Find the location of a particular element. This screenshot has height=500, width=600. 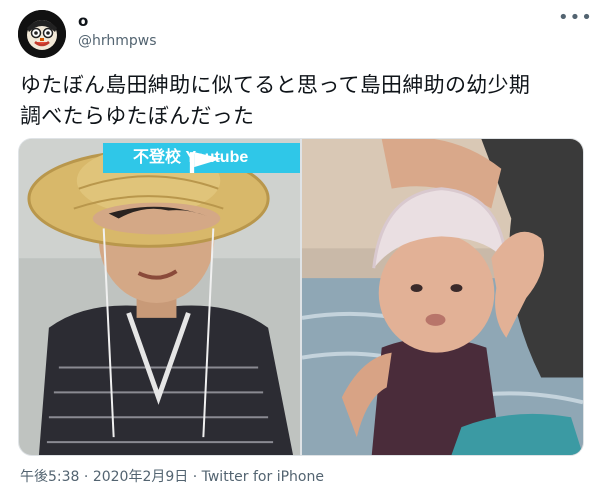

video-caption-banner: 不登校 Youtube is located at coordinates (201, 158).